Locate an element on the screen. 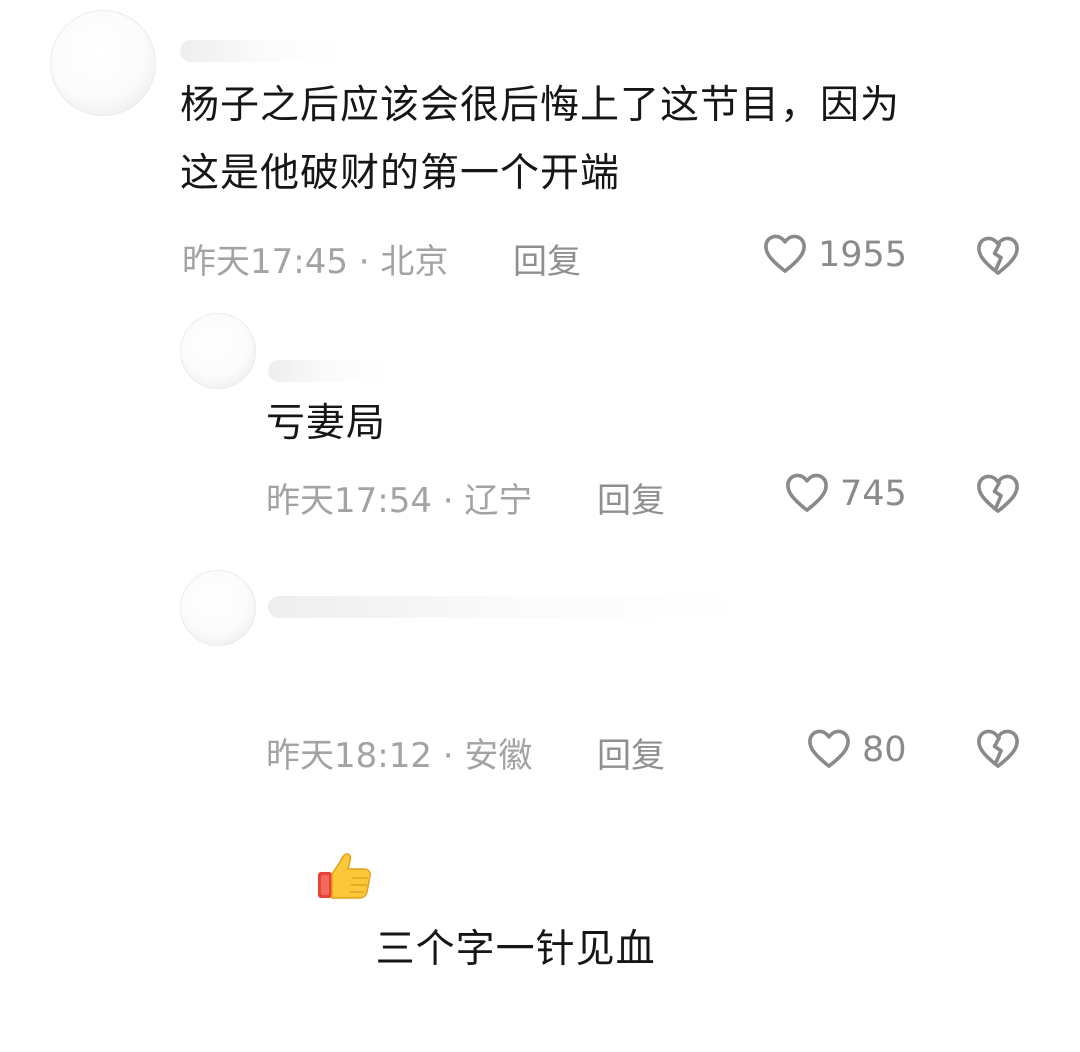  comment-meta: 昨天17:45 · 北京 is located at coordinates (315, 262).